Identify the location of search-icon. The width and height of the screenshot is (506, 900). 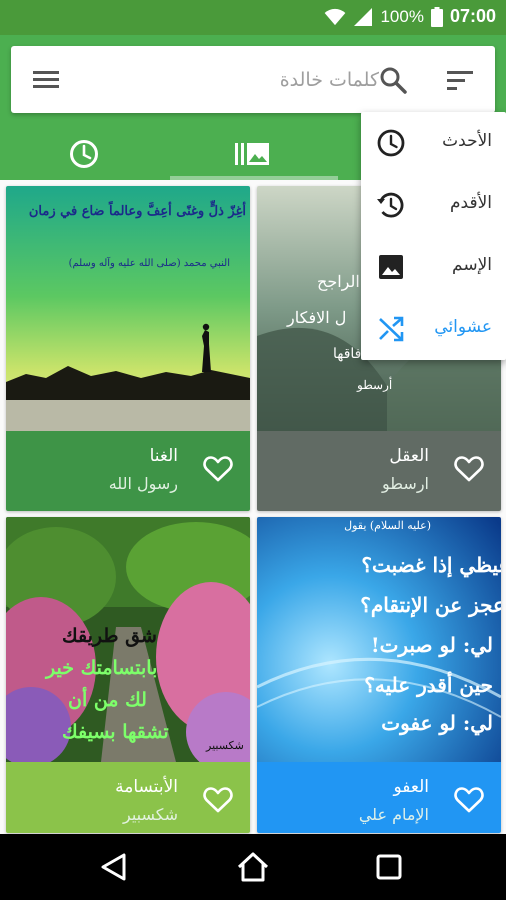
(393, 80).